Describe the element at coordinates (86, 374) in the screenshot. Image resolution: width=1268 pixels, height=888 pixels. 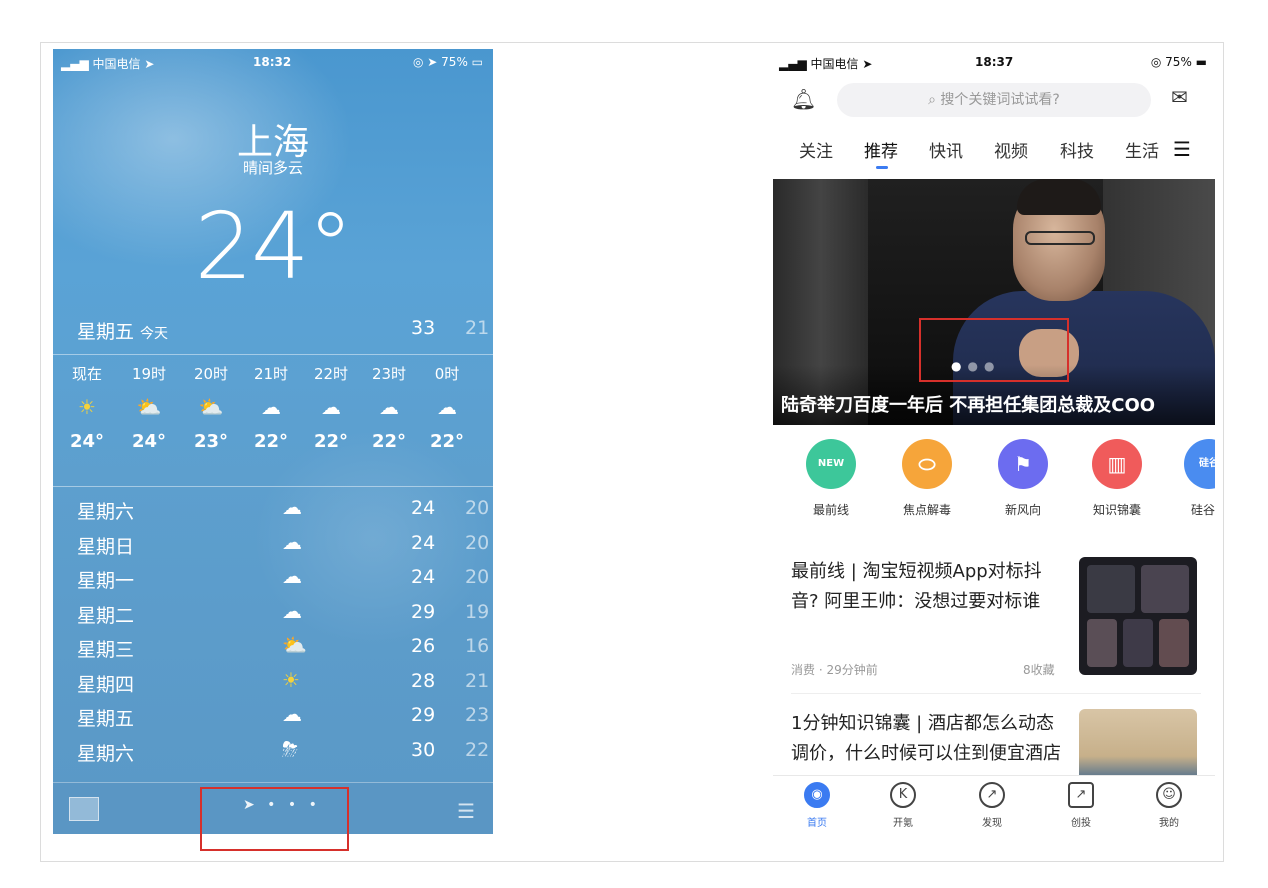
I see `hour-label: 现在` at that location.